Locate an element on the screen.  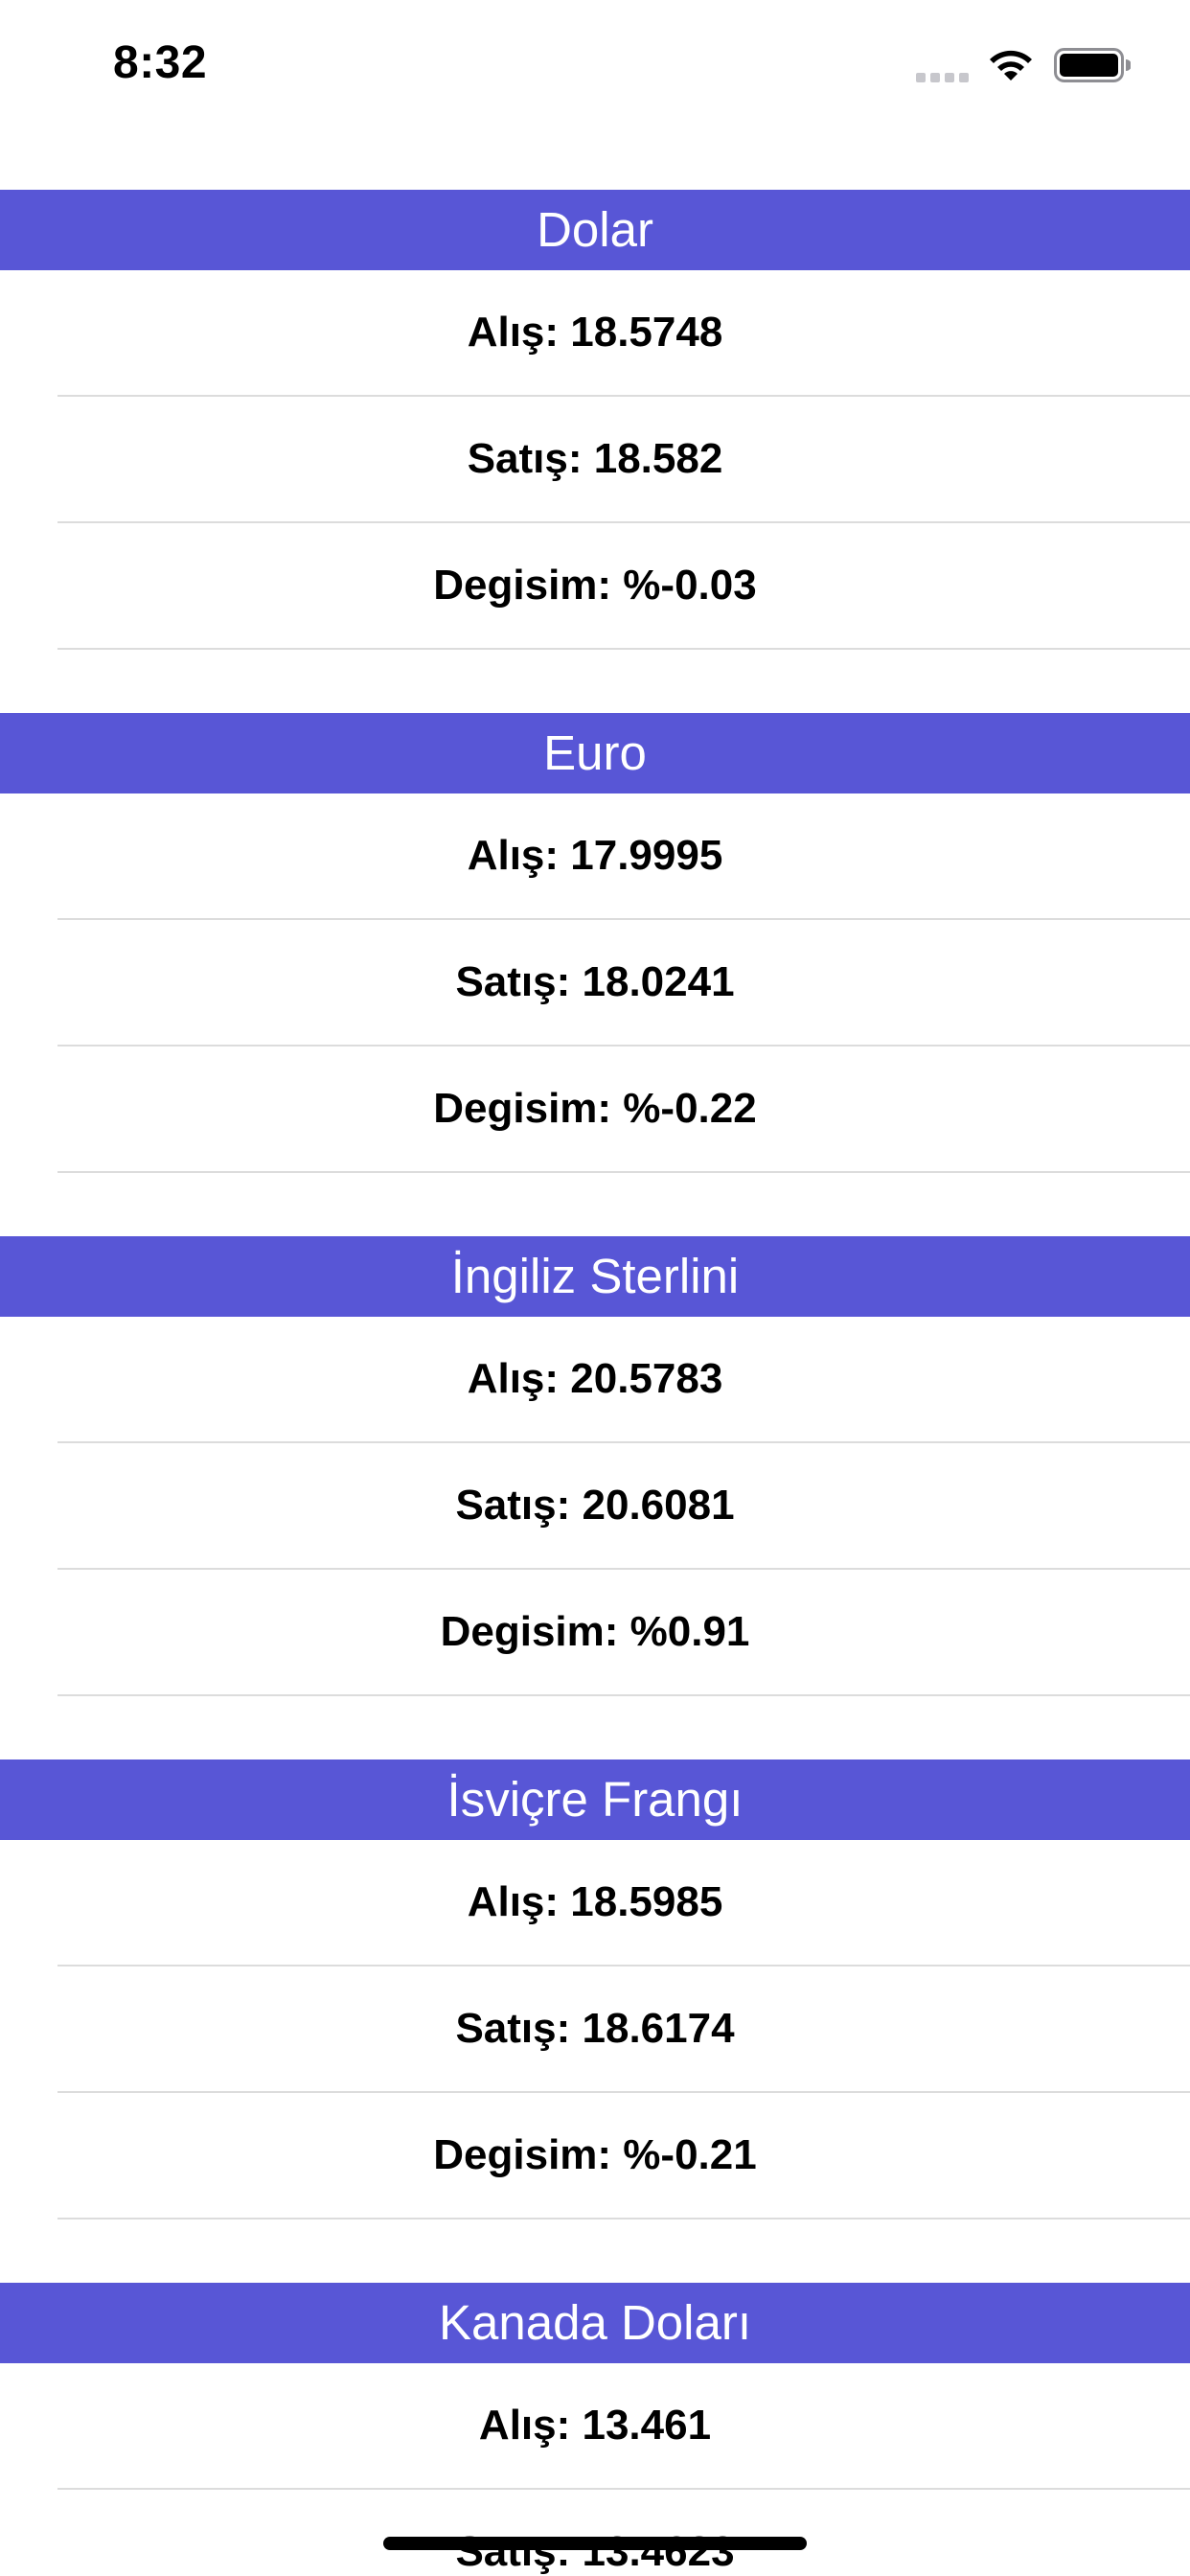
list-item-sell: Satış: 20.6081 is located at coordinates (595, 1506).